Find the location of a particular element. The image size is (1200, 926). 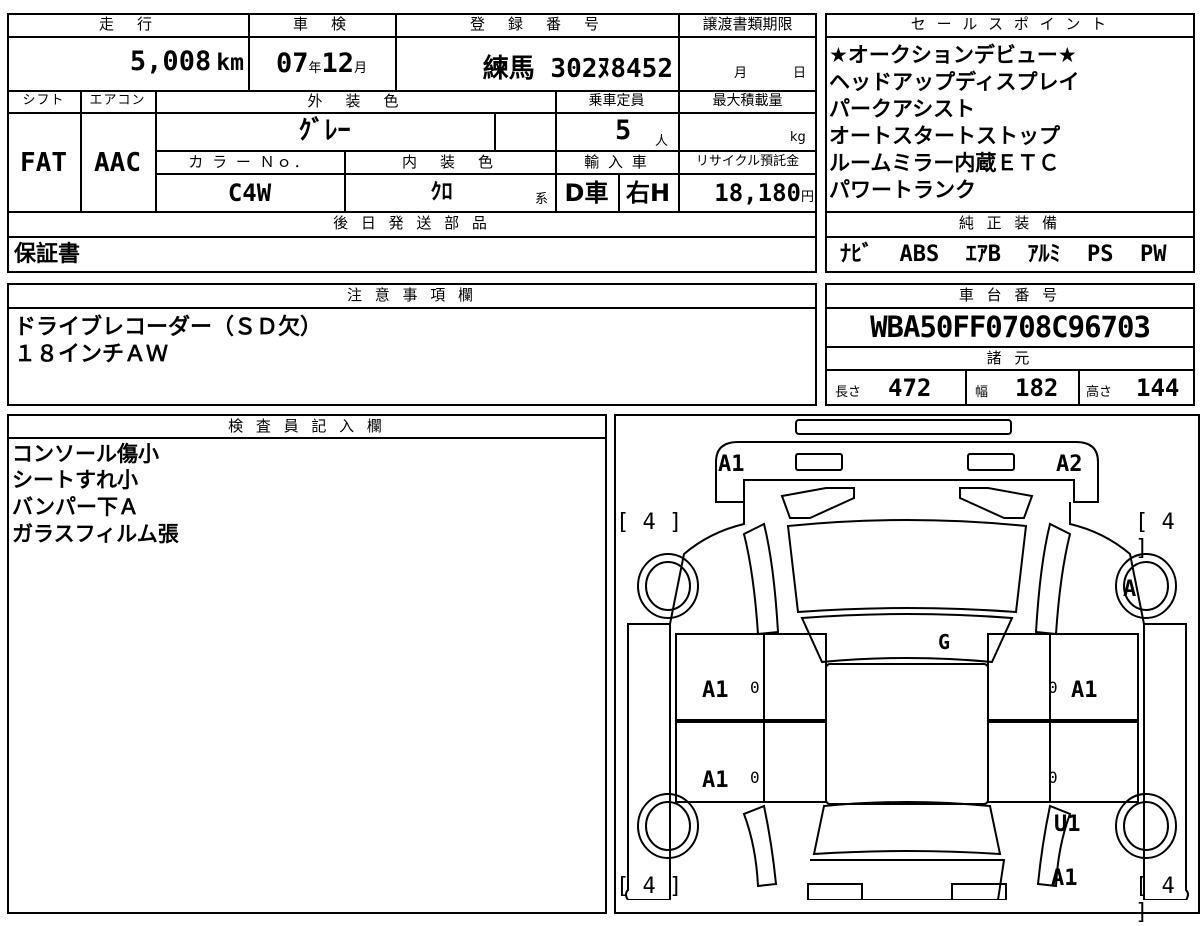

inspector-line: シートすれ小 is located at coordinates (75, 480).